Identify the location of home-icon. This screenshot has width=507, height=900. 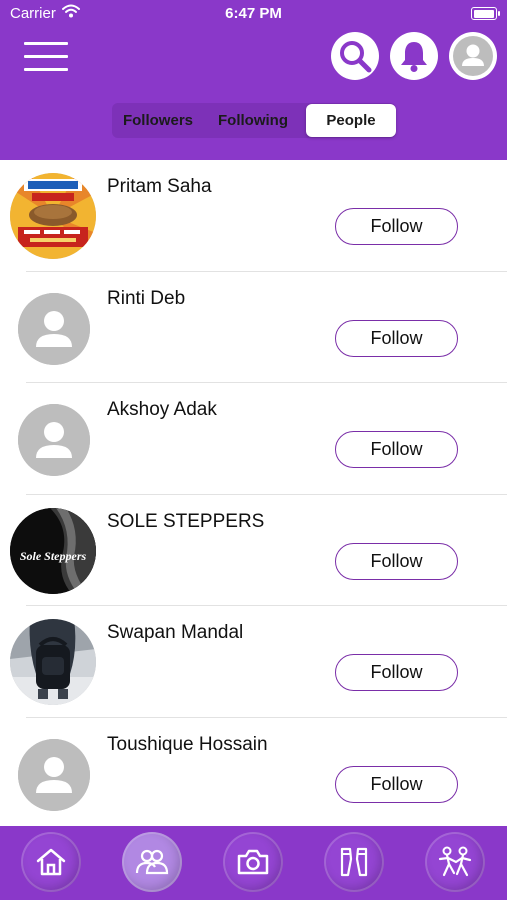
(51, 862).